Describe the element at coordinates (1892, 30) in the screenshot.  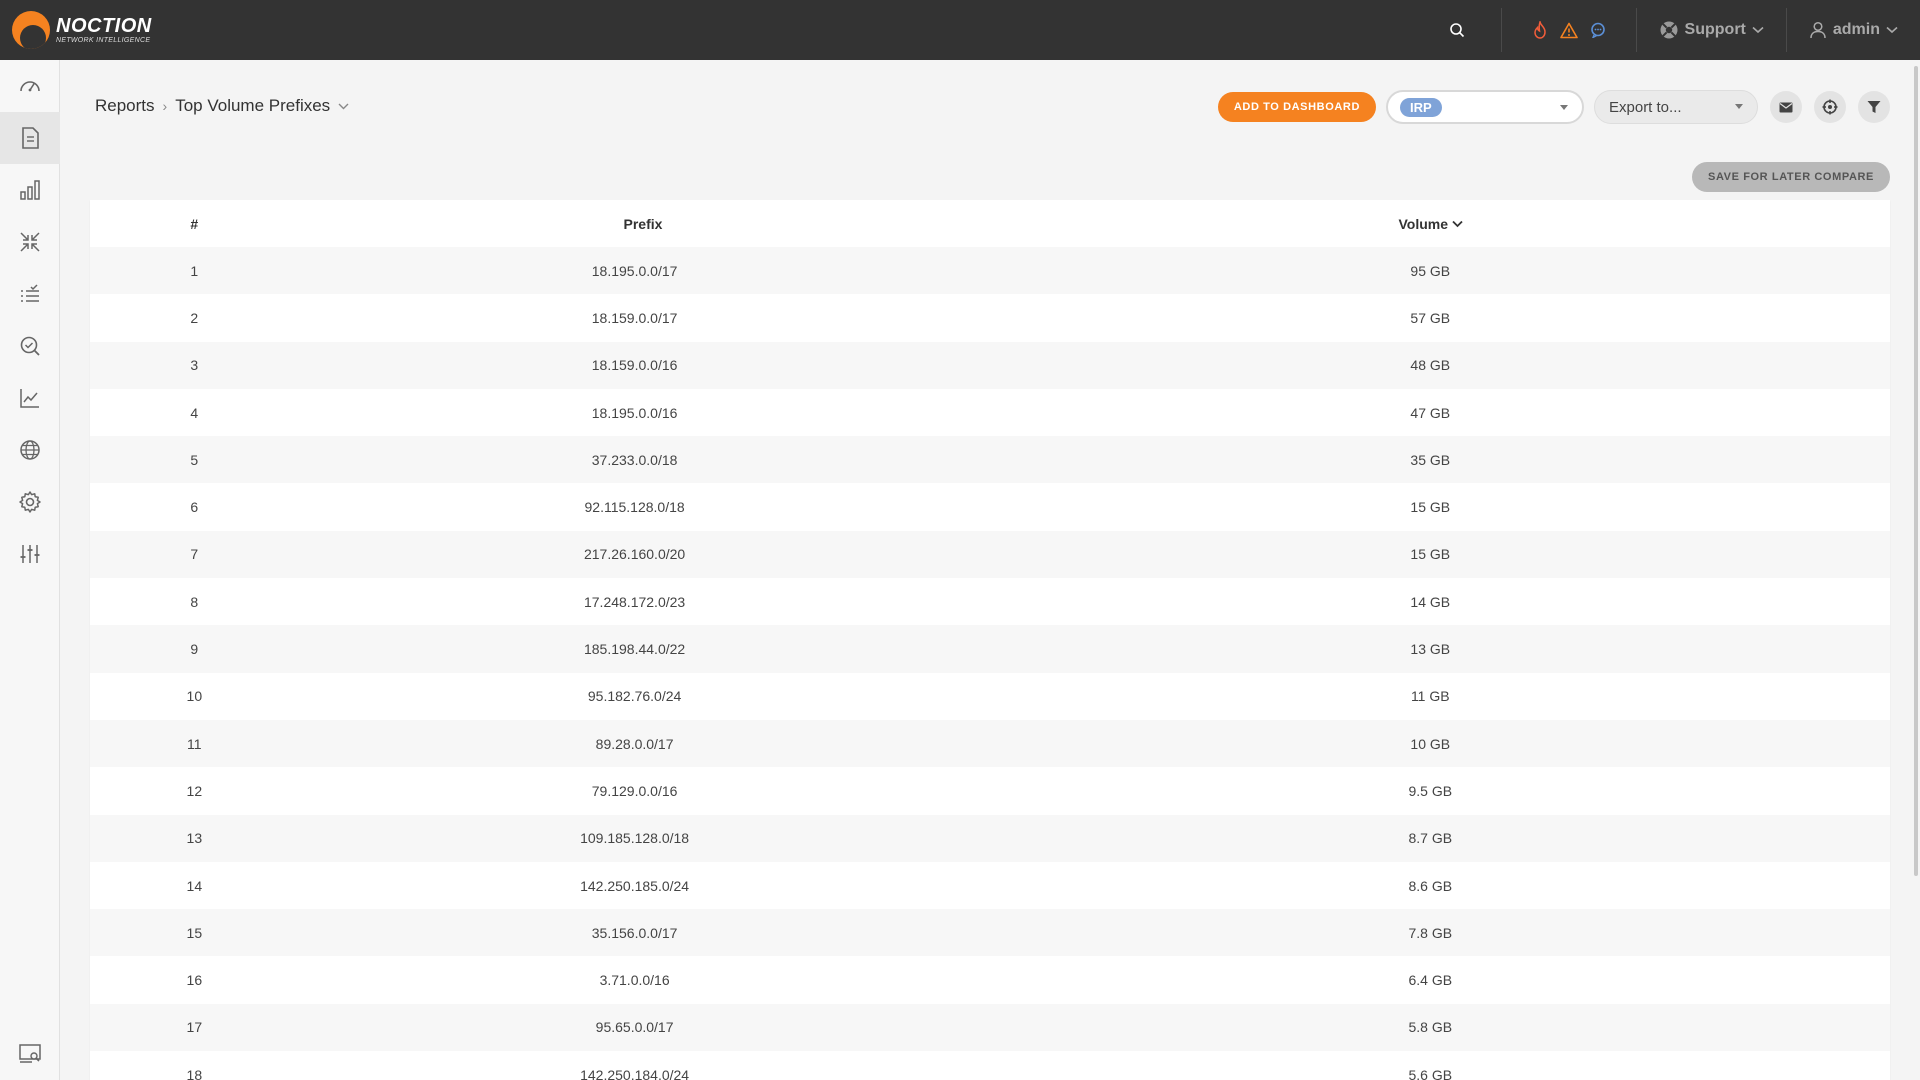
I see `chevron-down-icon` at that location.